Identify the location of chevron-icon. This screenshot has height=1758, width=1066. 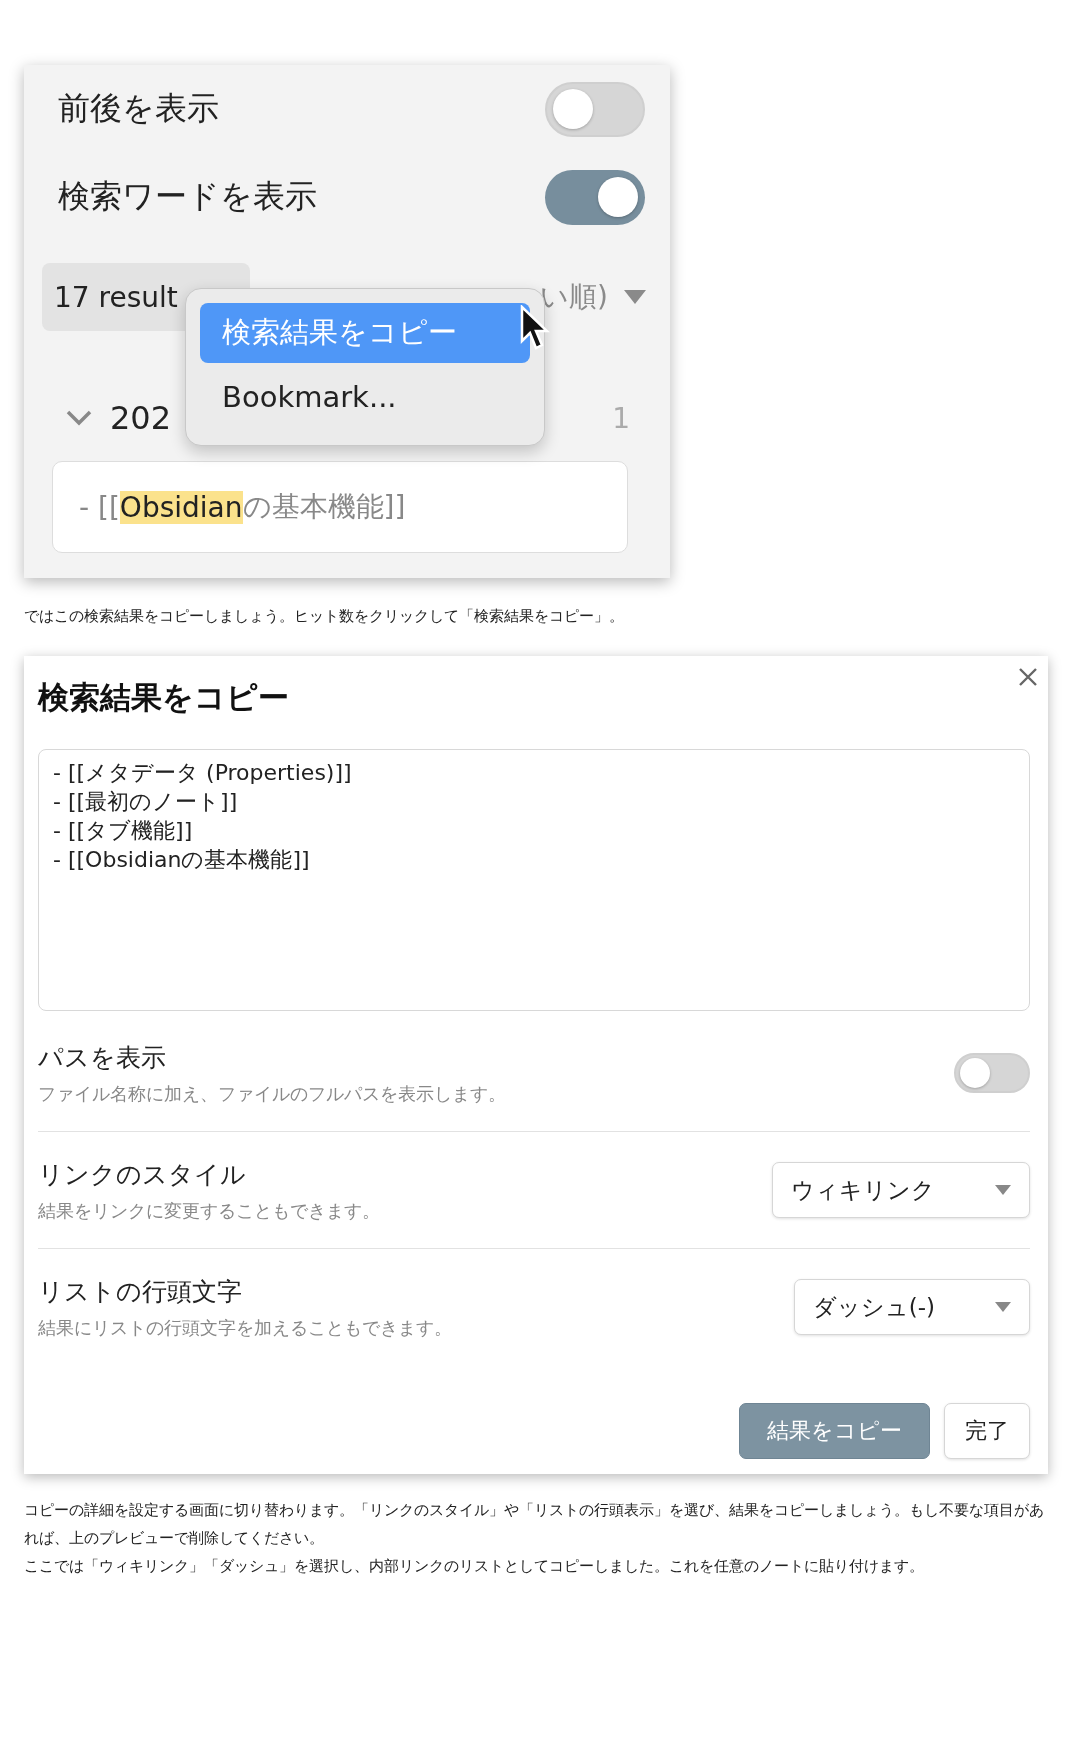
(79, 418).